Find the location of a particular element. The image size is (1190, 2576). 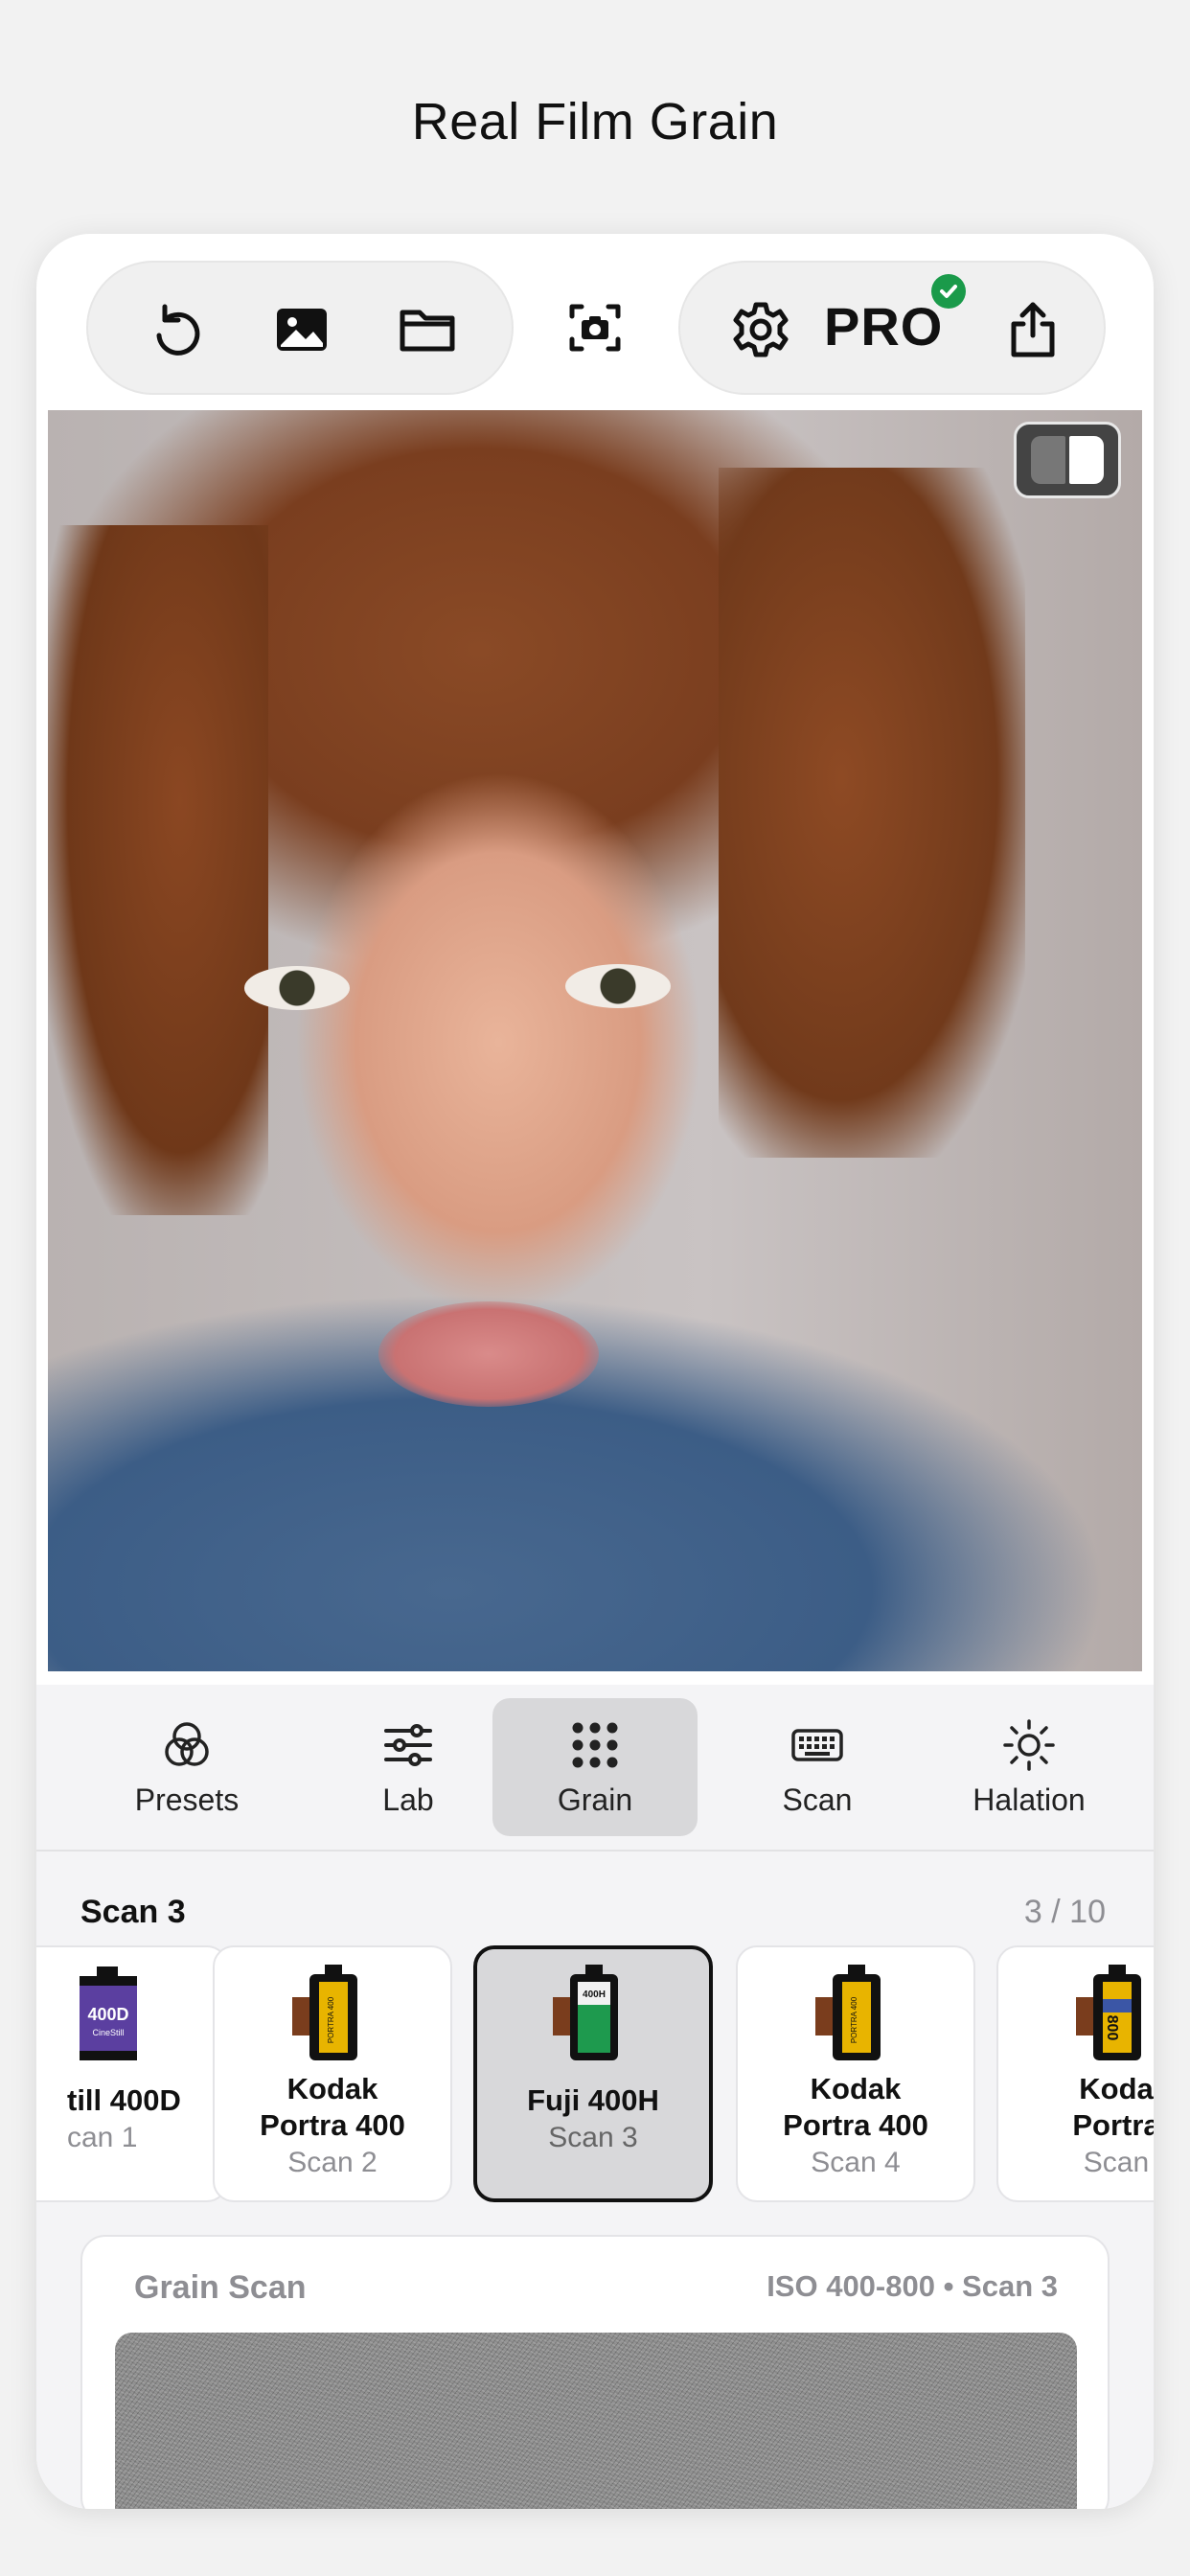

tool-tabs: Presets Lab Grain Scan Halation is located at coordinates (595, 1768).